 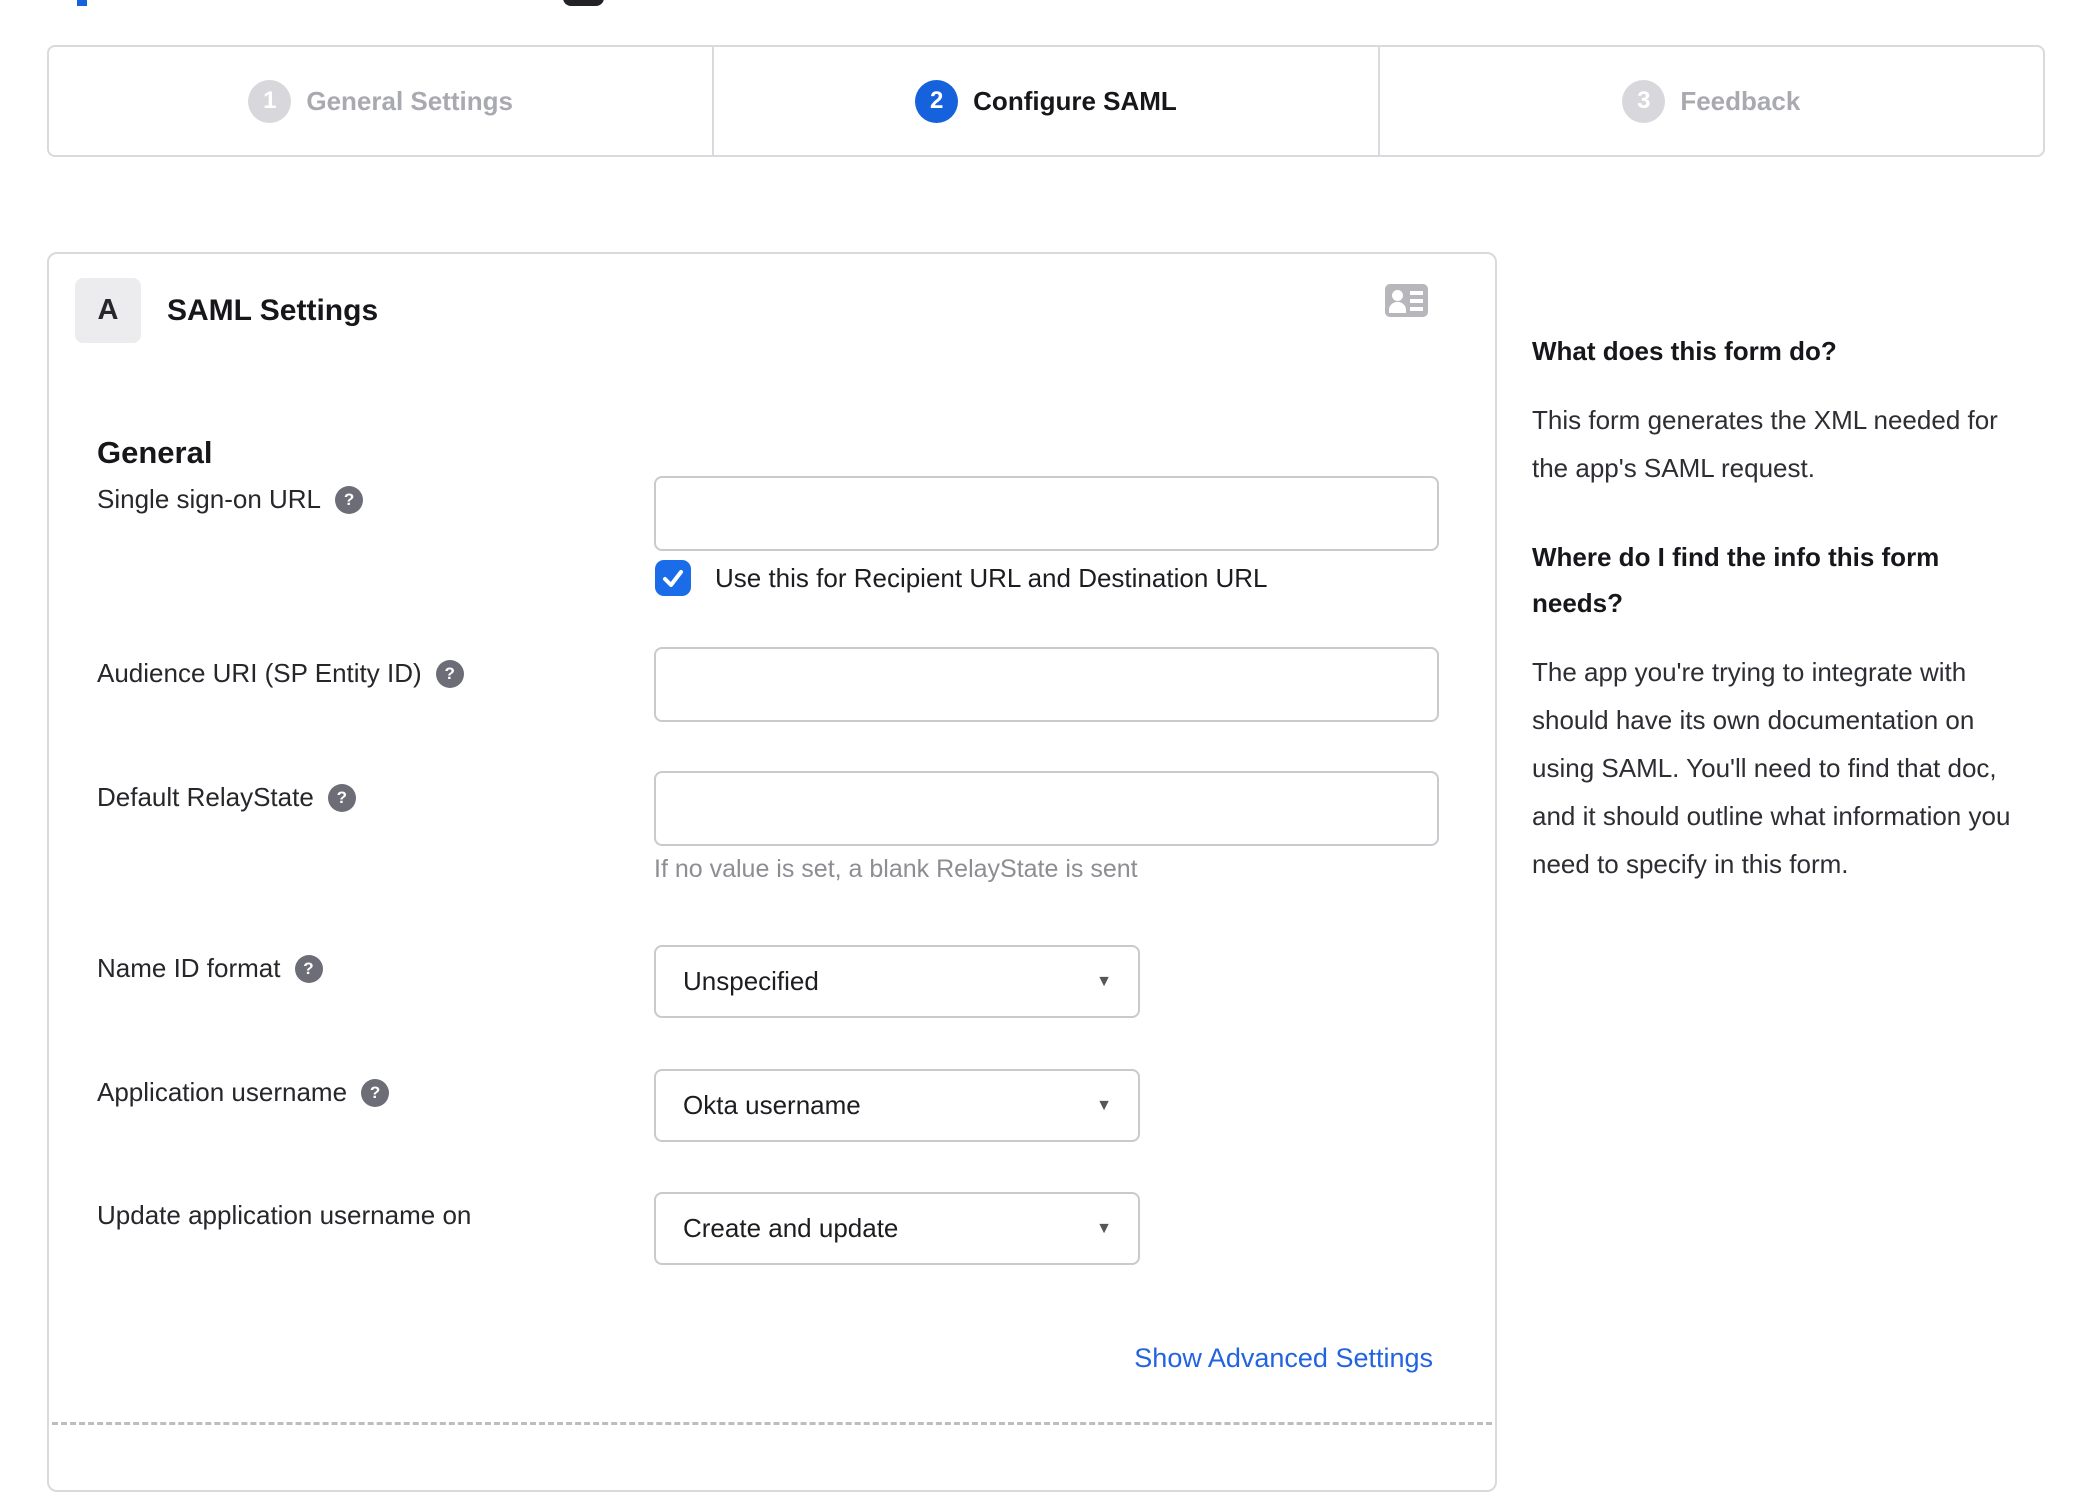 I want to click on use-for-recipient-destination-checkbox, so click(x=673, y=578).